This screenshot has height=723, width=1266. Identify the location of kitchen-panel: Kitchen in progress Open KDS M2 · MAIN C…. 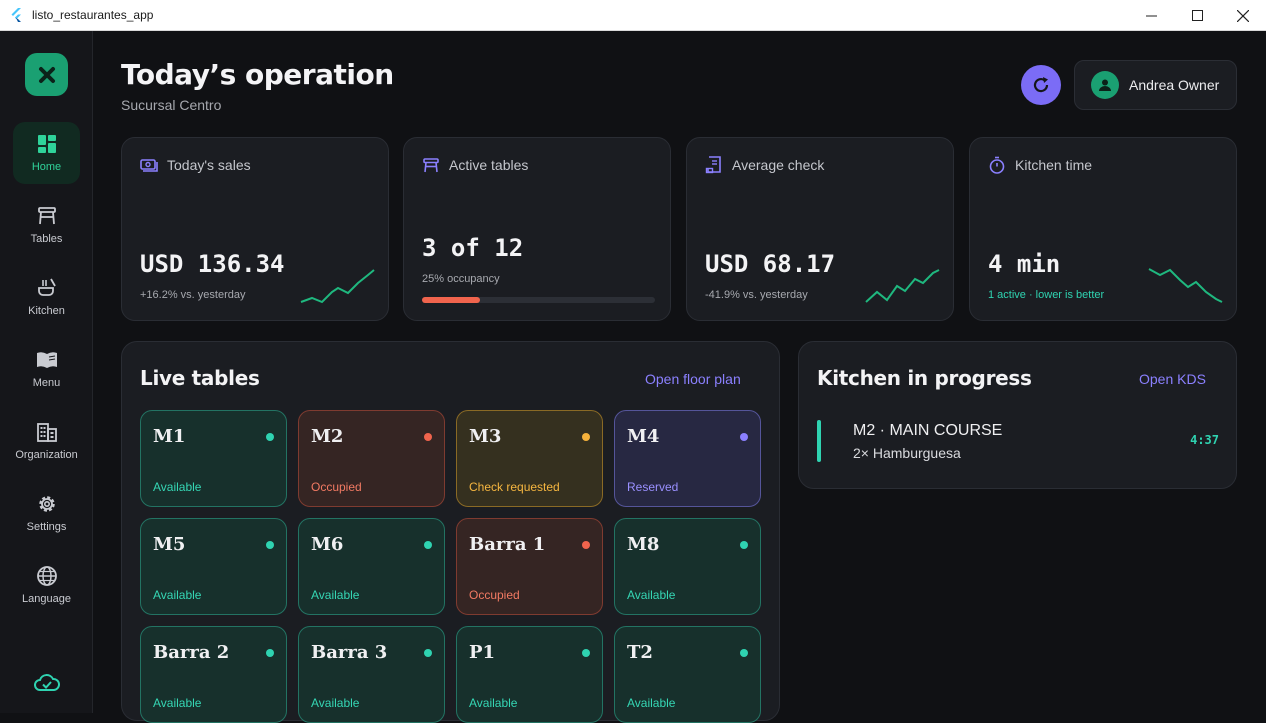
(1017, 415).